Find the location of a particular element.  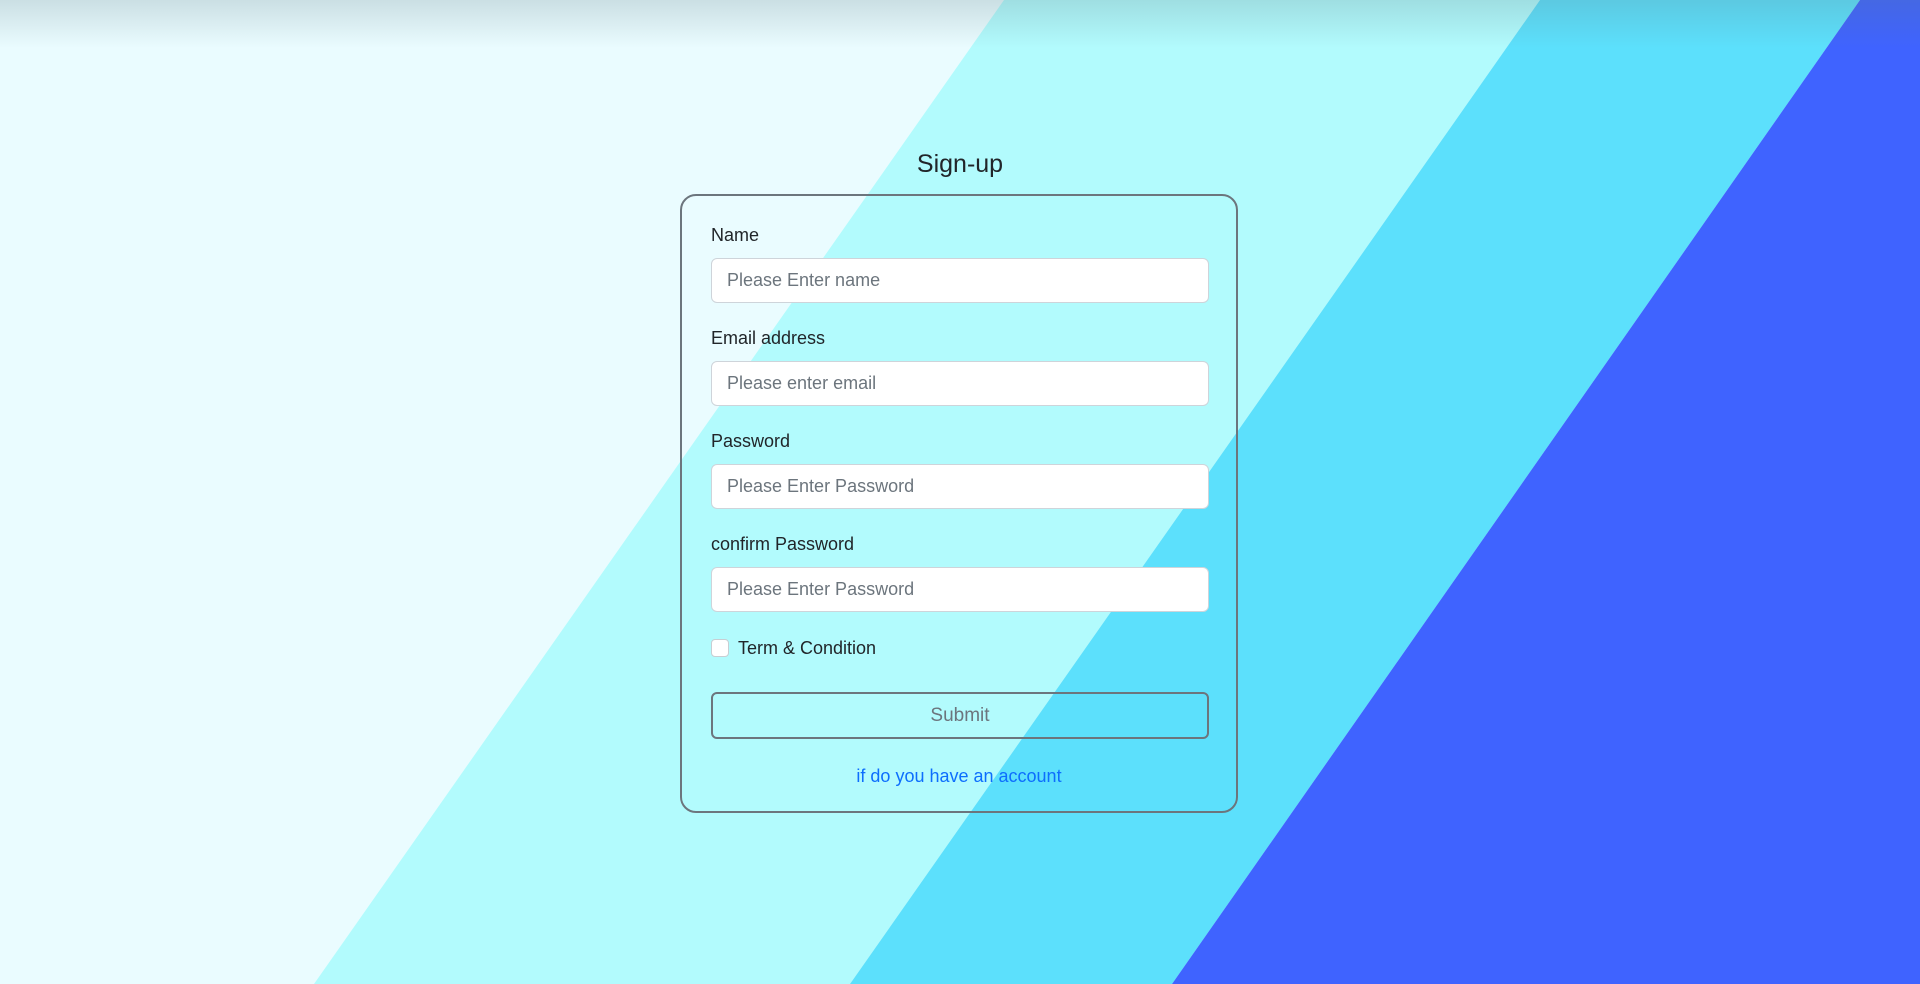

password-label: Password is located at coordinates (751, 441).